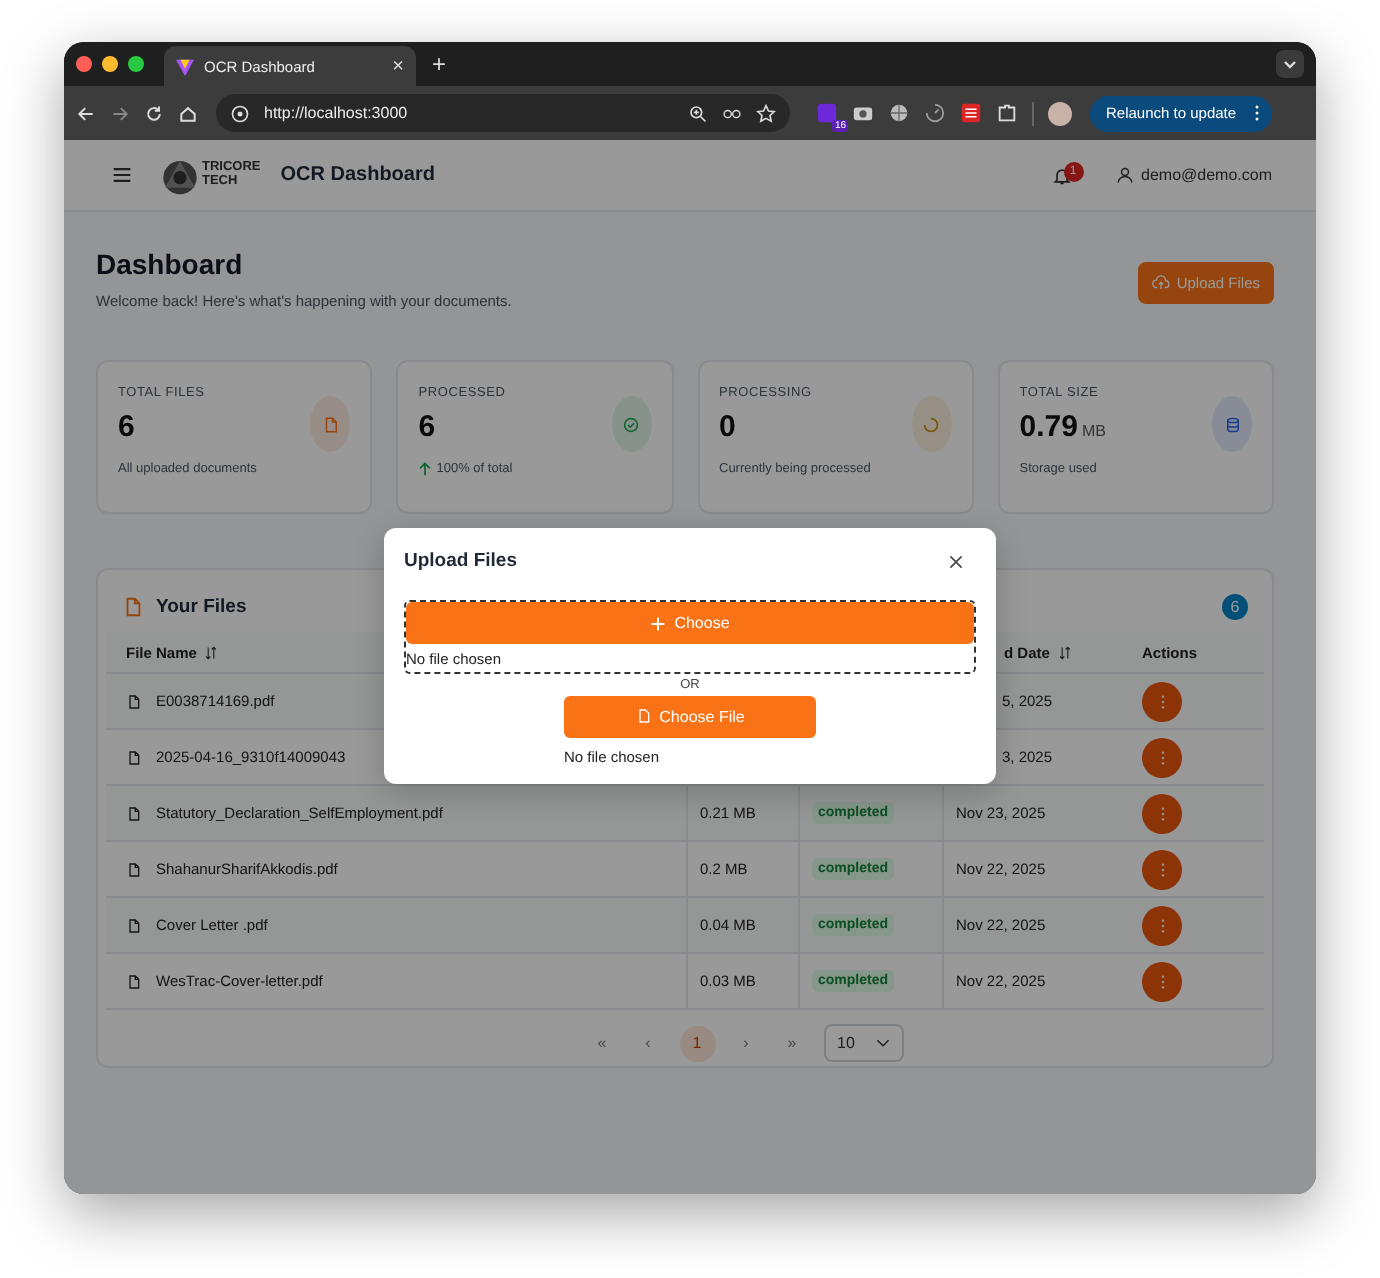  Describe the element at coordinates (185, 66) in the screenshot. I see `triangle-logo-icon` at that location.